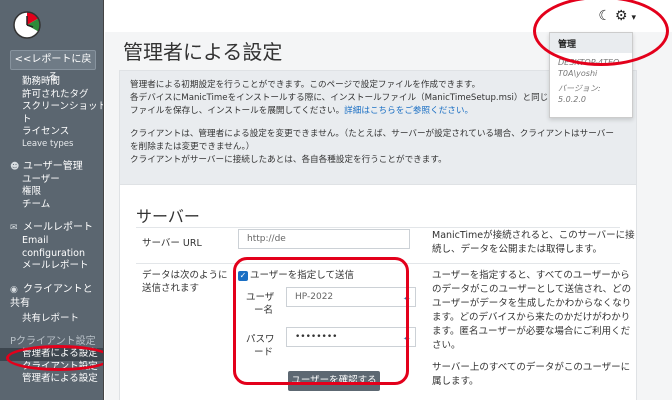 Image resolution: width=672 pixels, height=400 pixels. I want to click on sidebar-section-label: ユーザー管理, so click(53, 166).